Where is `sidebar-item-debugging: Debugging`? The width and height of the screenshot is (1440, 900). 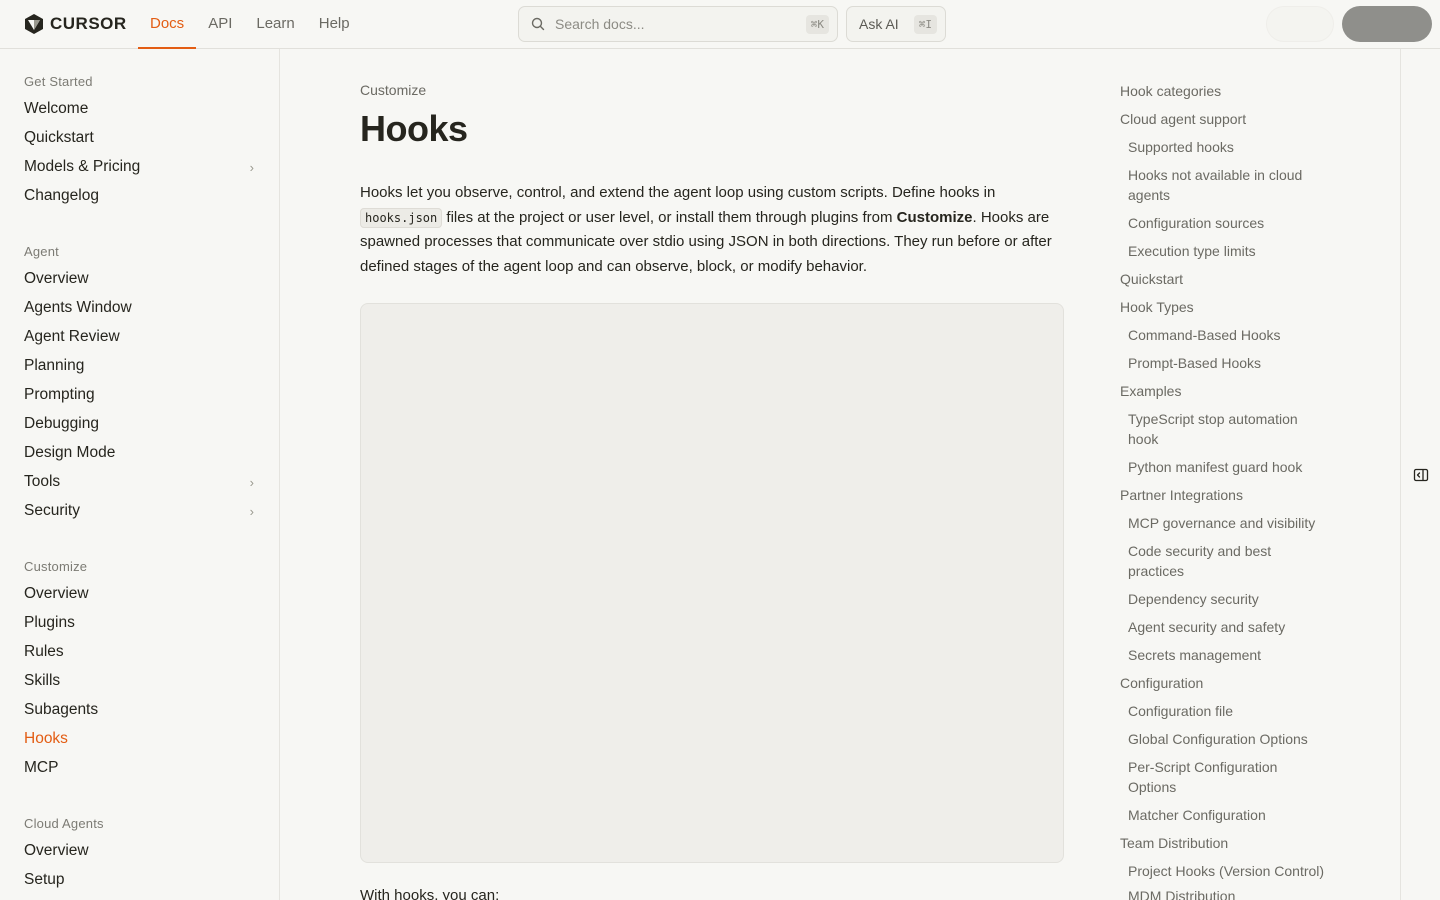 sidebar-item-debugging: Debugging is located at coordinates (140, 424).